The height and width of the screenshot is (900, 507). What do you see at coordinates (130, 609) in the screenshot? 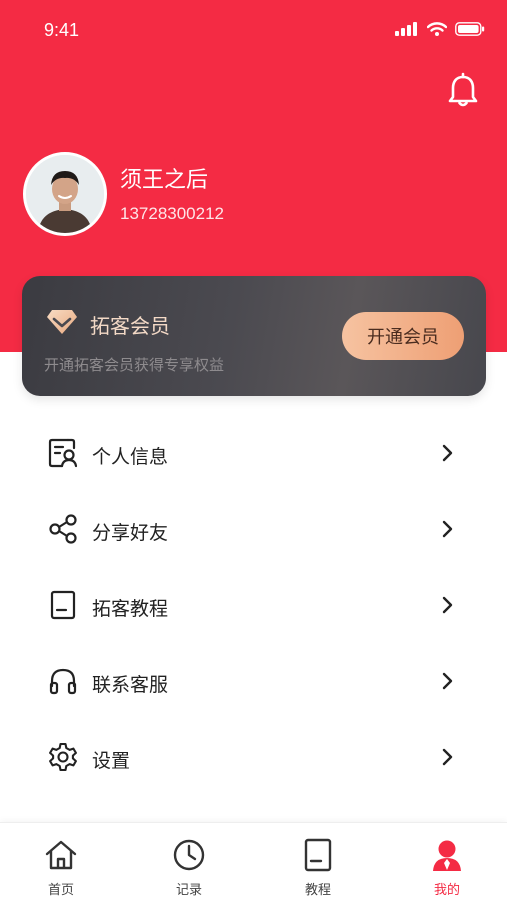
I see `menu-item-label: 拓客教程` at bounding box center [130, 609].